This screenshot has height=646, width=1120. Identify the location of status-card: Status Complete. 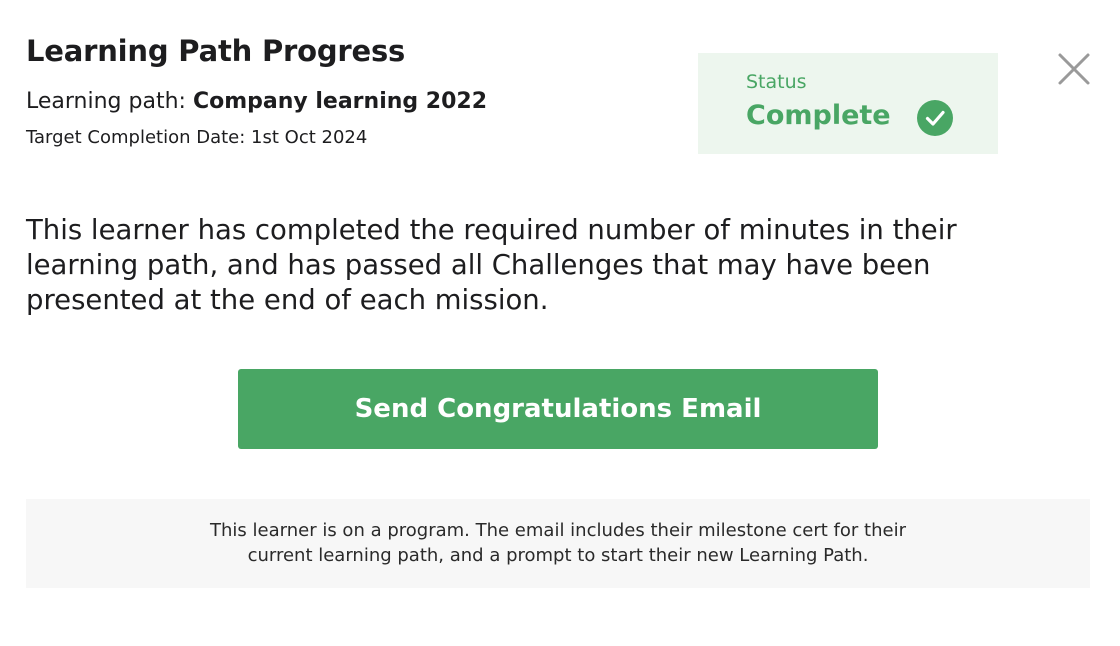
(848, 103).